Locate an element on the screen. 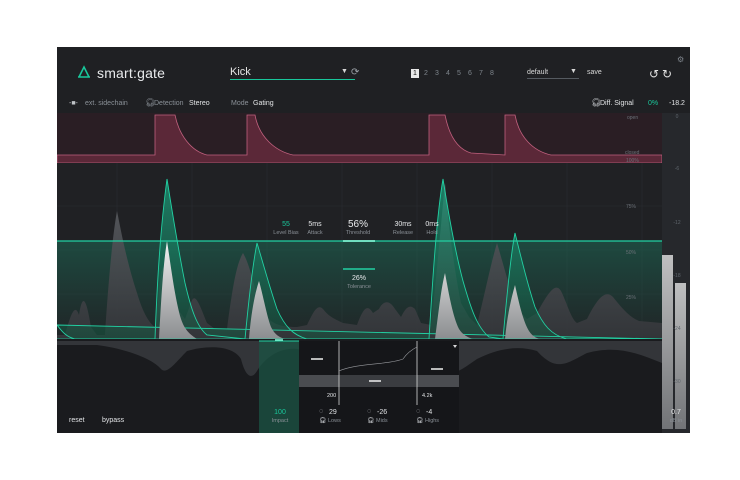  preset-slot-1: 1 is located at coordinates (415, 73).